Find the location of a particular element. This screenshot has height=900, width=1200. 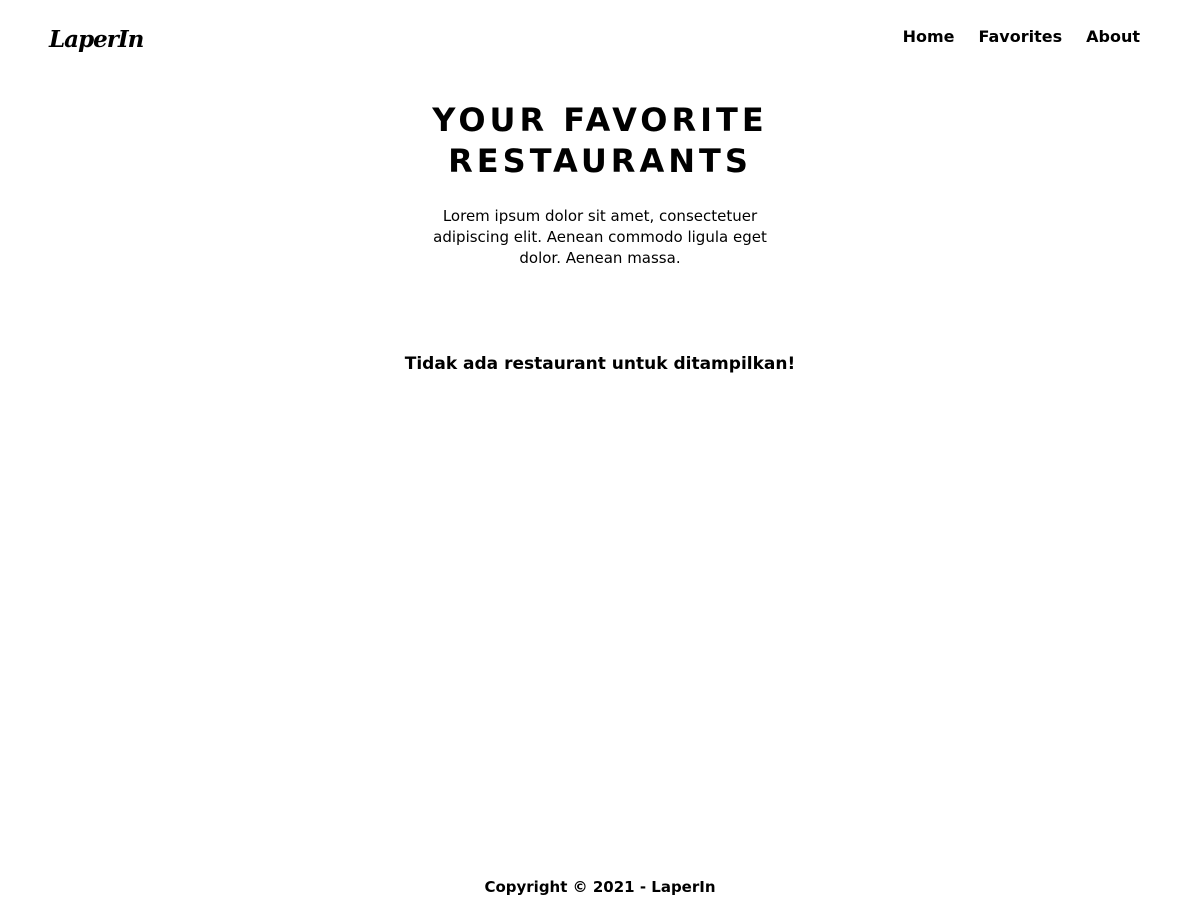

copyright-text: Copyright © 2021 - LaperIn is located at coordinates (600, 887).